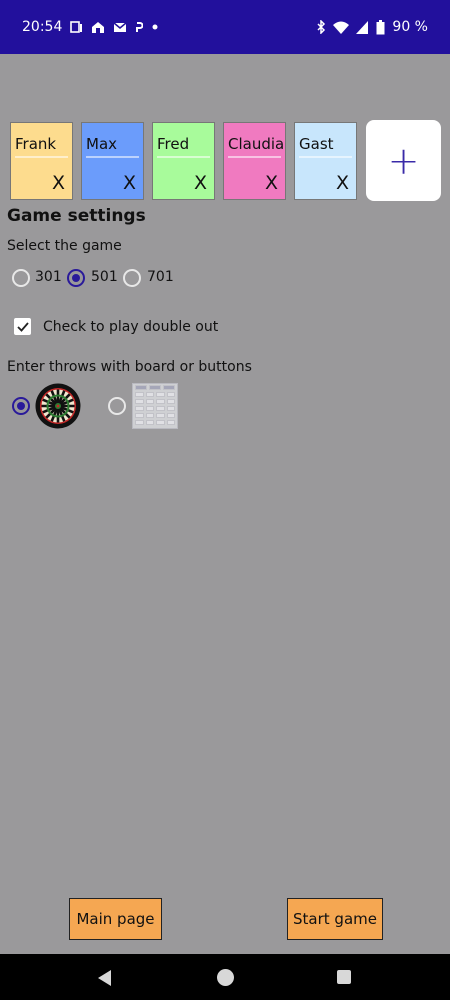 Image resolution: width=450 pixels, height=1000 pixels. What do you see at coordinates (129, 367) in the screenshot?
I see `input-mode-label: Enter throws with board or buttons` at bounding box center [129, 367].